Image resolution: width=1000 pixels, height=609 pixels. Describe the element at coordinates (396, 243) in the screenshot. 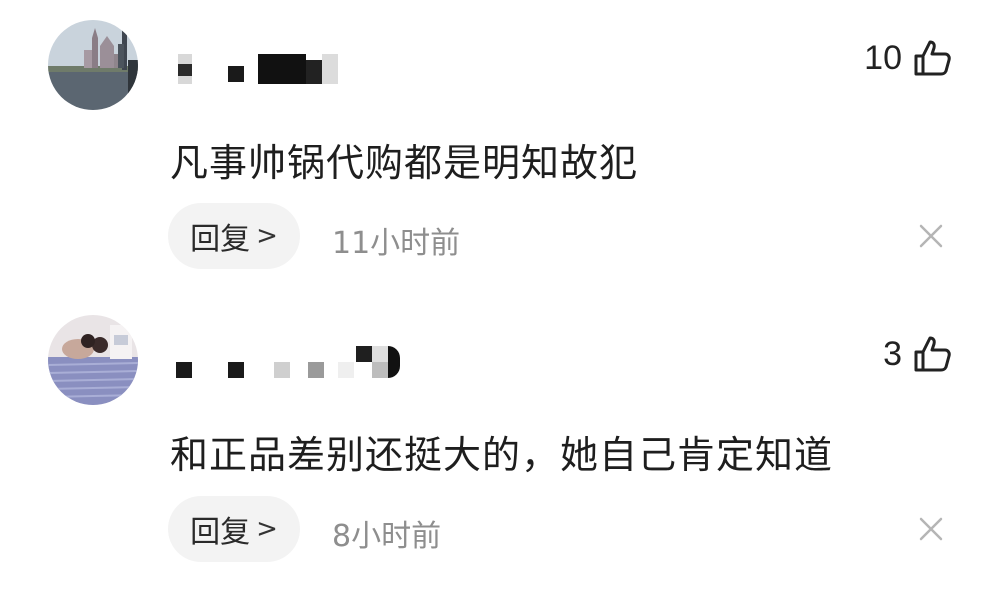

I see `comment-time: 11小时前` at that location.